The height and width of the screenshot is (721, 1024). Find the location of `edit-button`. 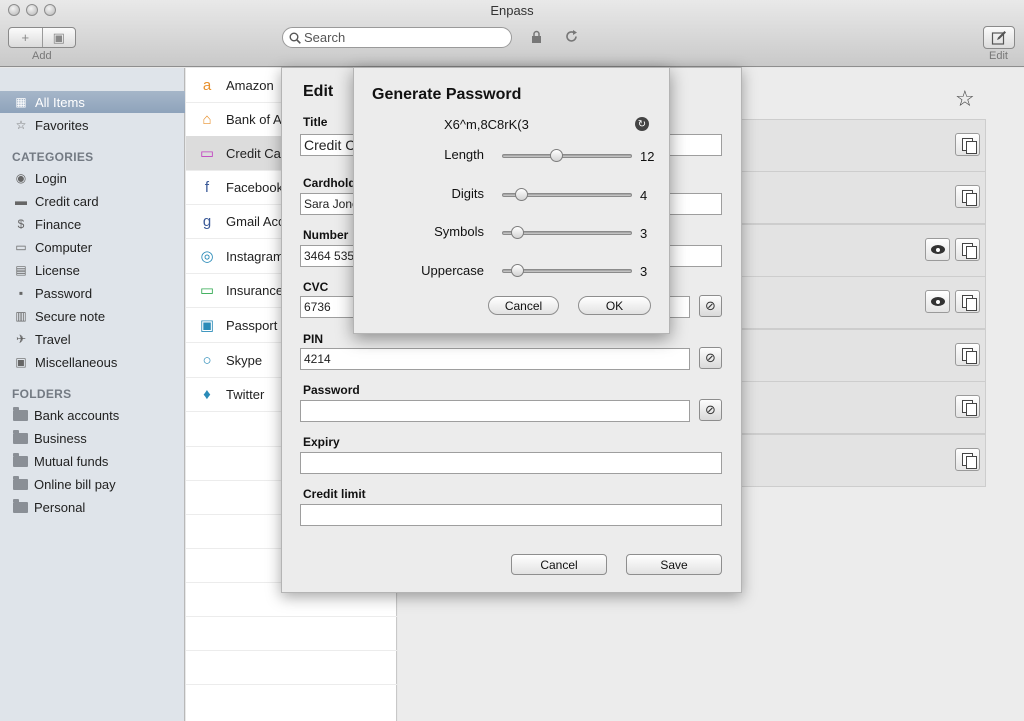

edit-button is located at coordinates (999, 37).